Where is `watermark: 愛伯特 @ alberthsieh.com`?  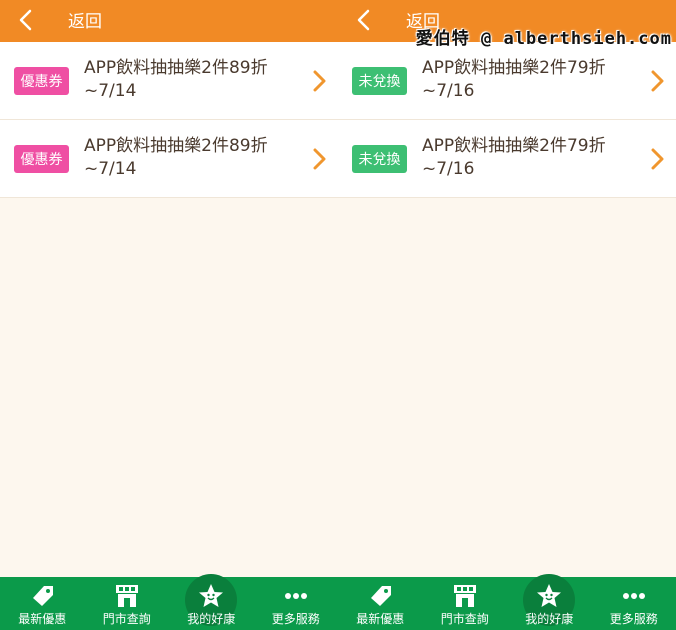 watermark: 愛伯特 @ alberthsieh.com is located at coordinates (543, 39).